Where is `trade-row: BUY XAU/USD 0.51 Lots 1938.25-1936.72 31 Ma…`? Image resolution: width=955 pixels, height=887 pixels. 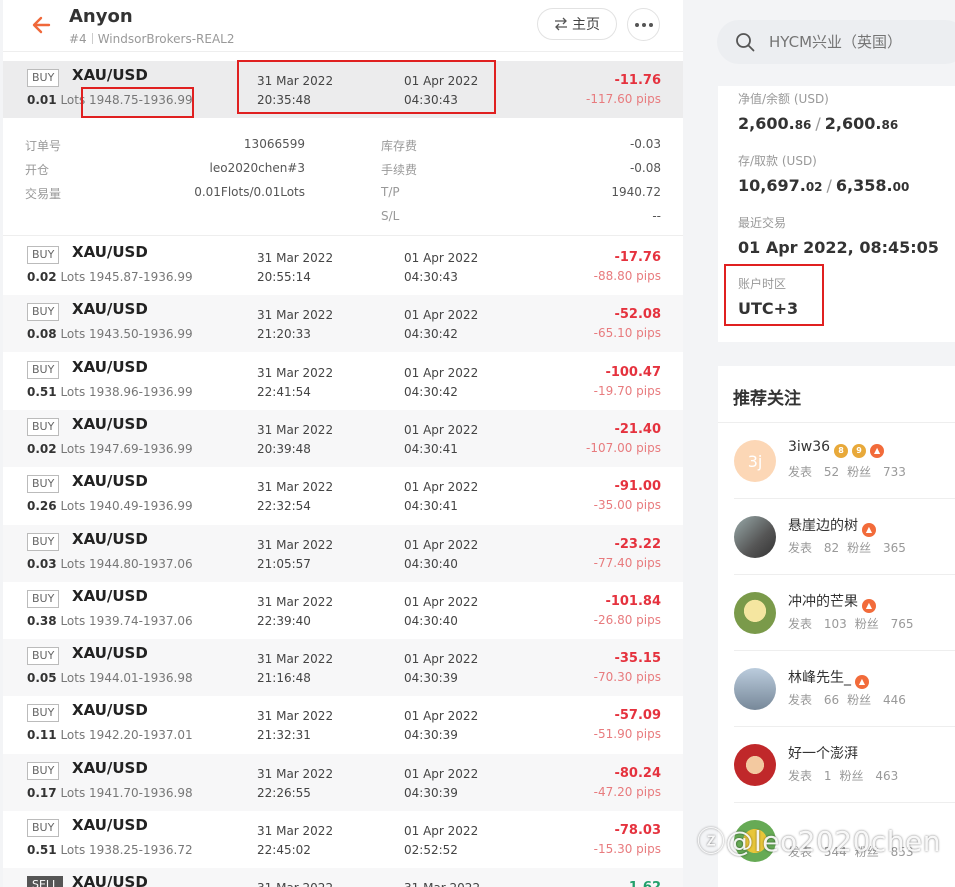 trade-row: BUY XAU/USD 0.51 Lots 1938.25-1936.72 31 Ma… is located at coordinates (343, 839).